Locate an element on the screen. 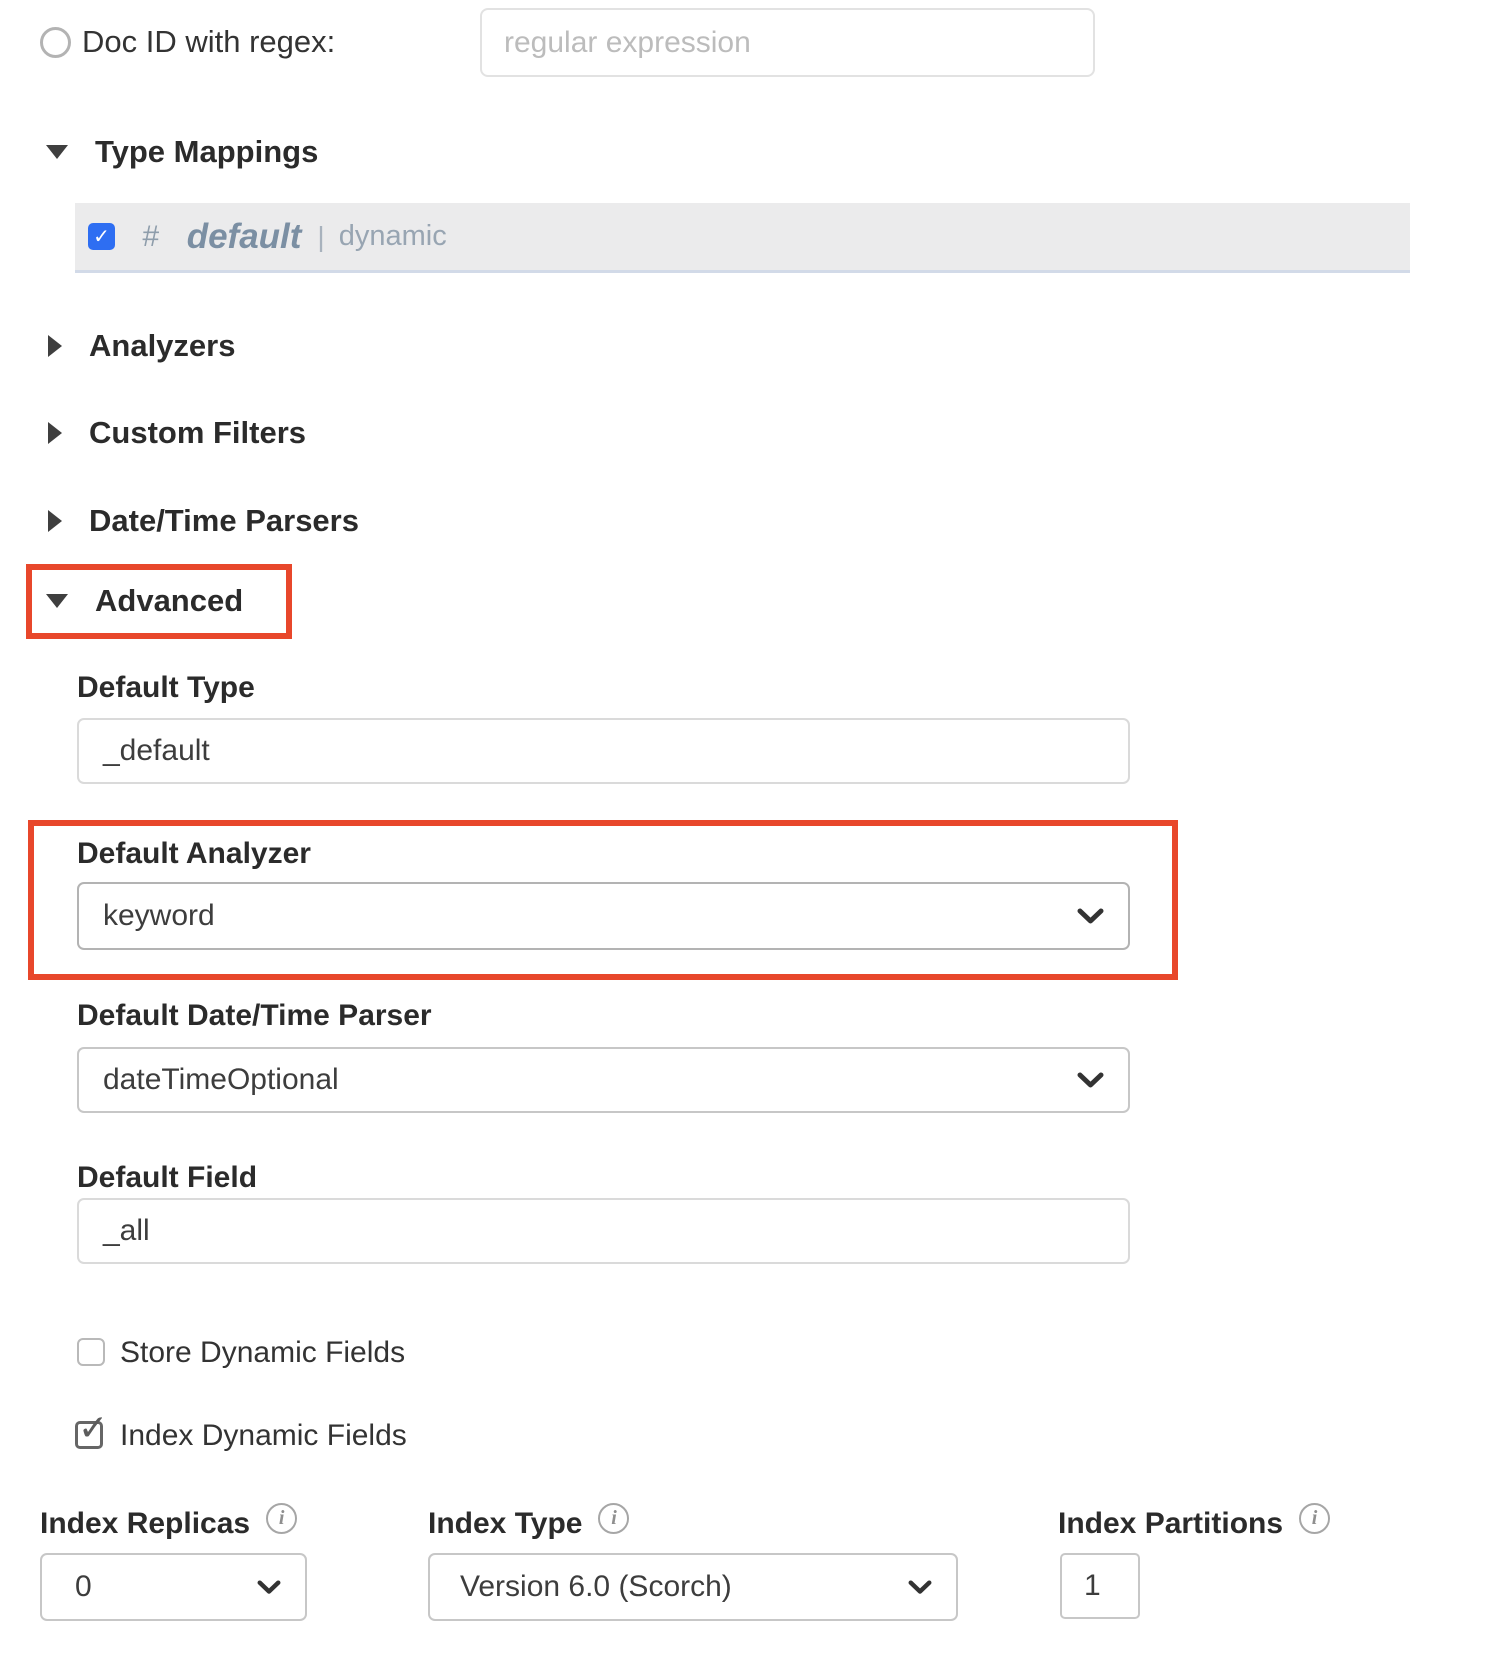 The width and height of the screenshot is (1492, 1658). type-mapping-name: default is located at coordinates (244, 236).